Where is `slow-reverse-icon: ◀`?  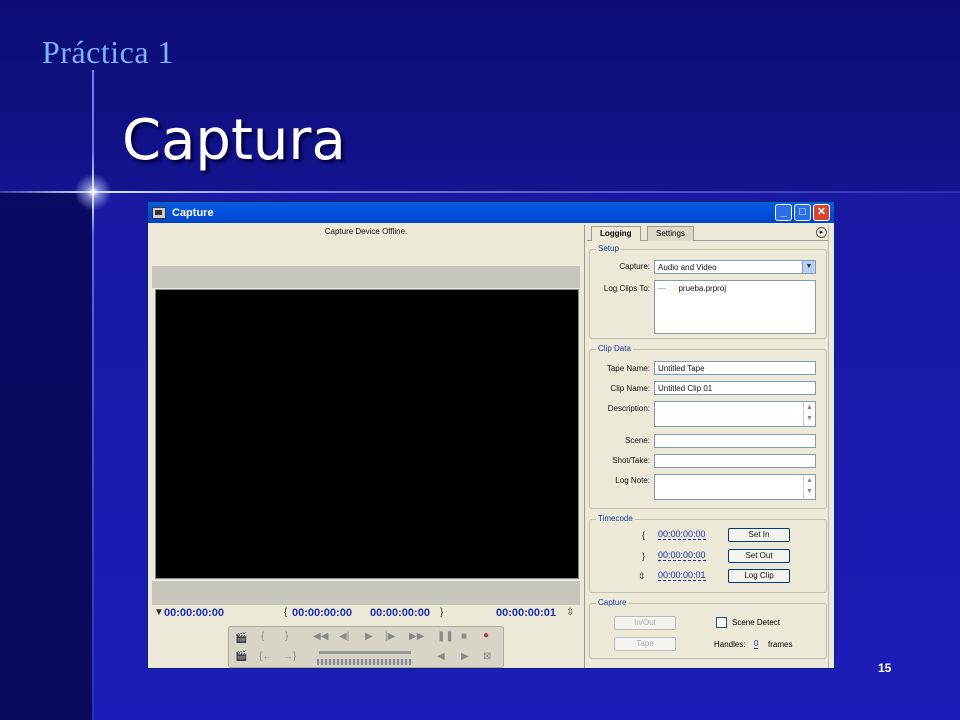 slow-reverse-icon: ◀ is located at coordinates (441, 656).